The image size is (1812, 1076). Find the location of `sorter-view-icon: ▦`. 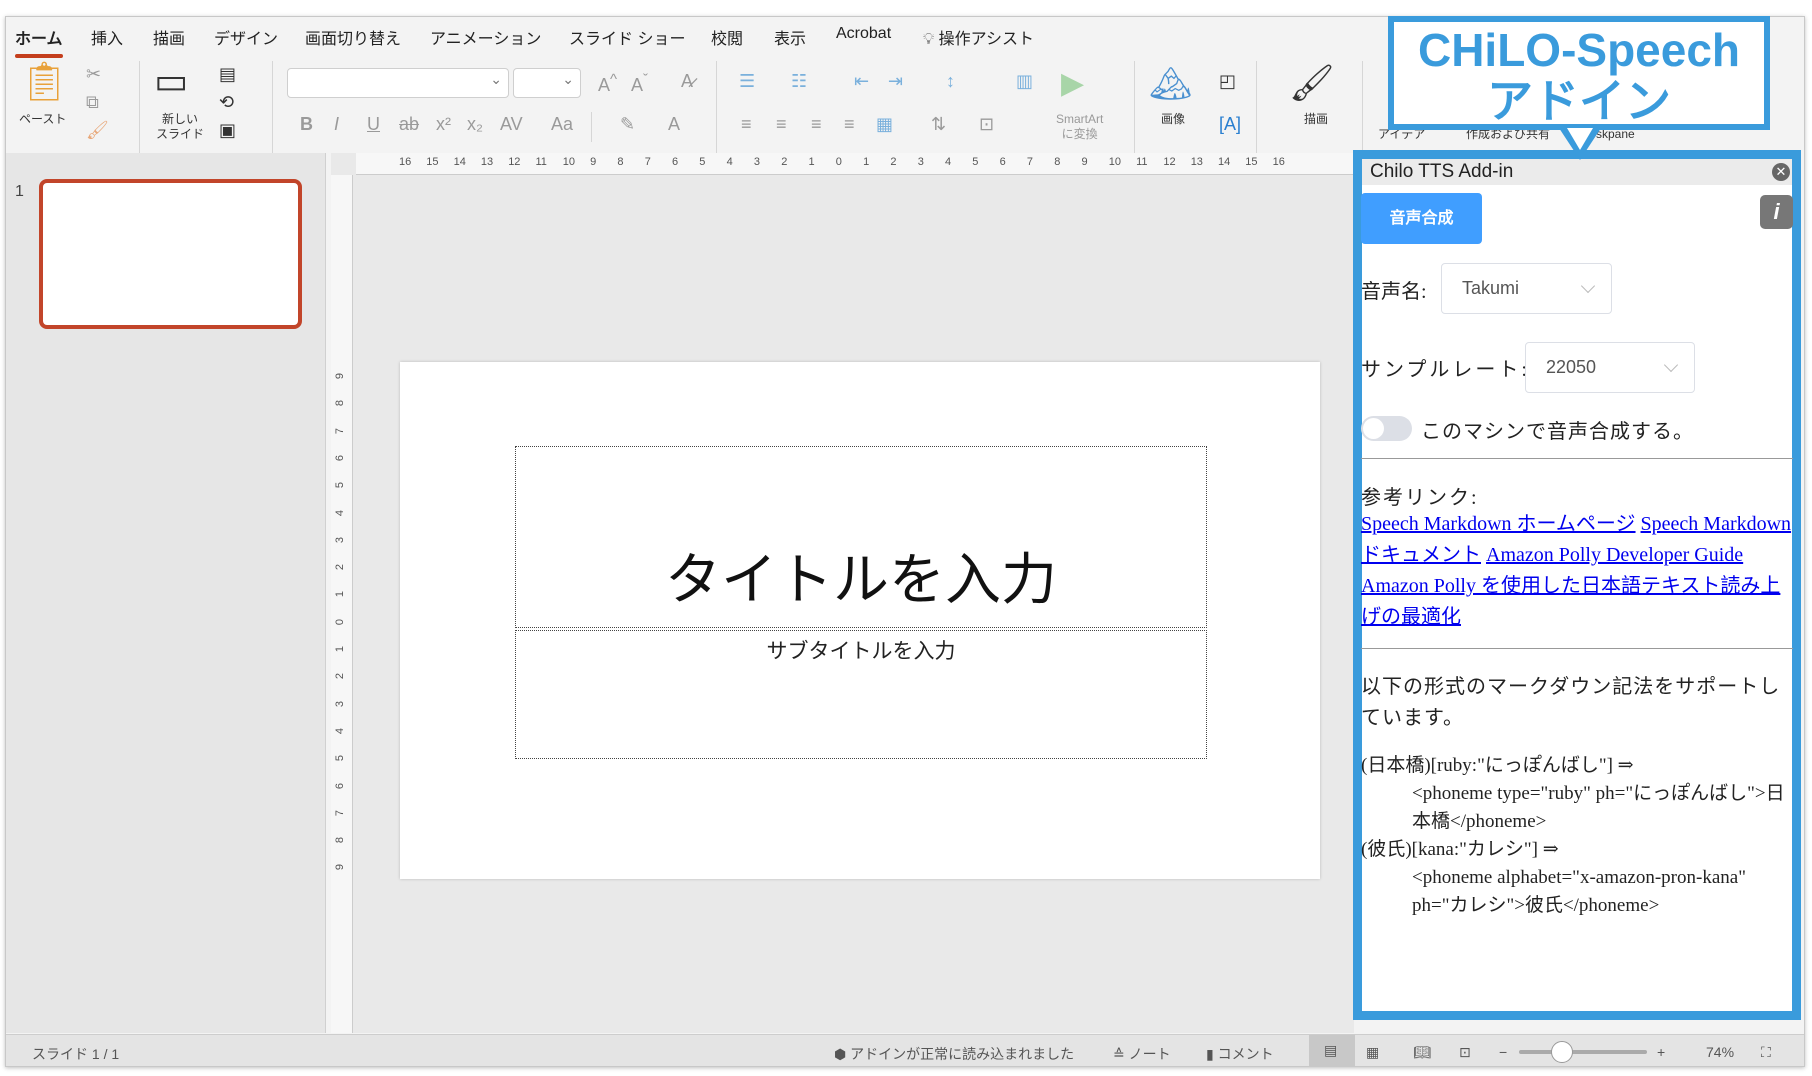

sorter-view-icon: ▦ is located at coordinates (1372, 1052).